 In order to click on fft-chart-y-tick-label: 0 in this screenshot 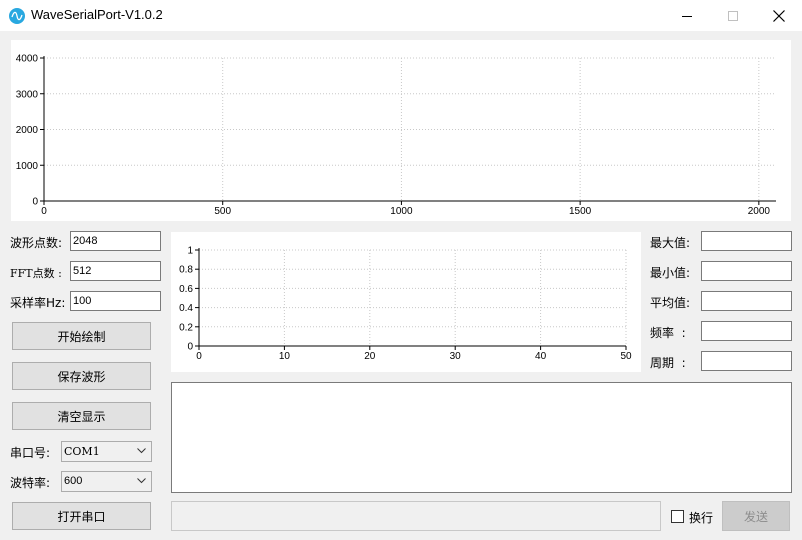, I will do `click(190, 347)`.